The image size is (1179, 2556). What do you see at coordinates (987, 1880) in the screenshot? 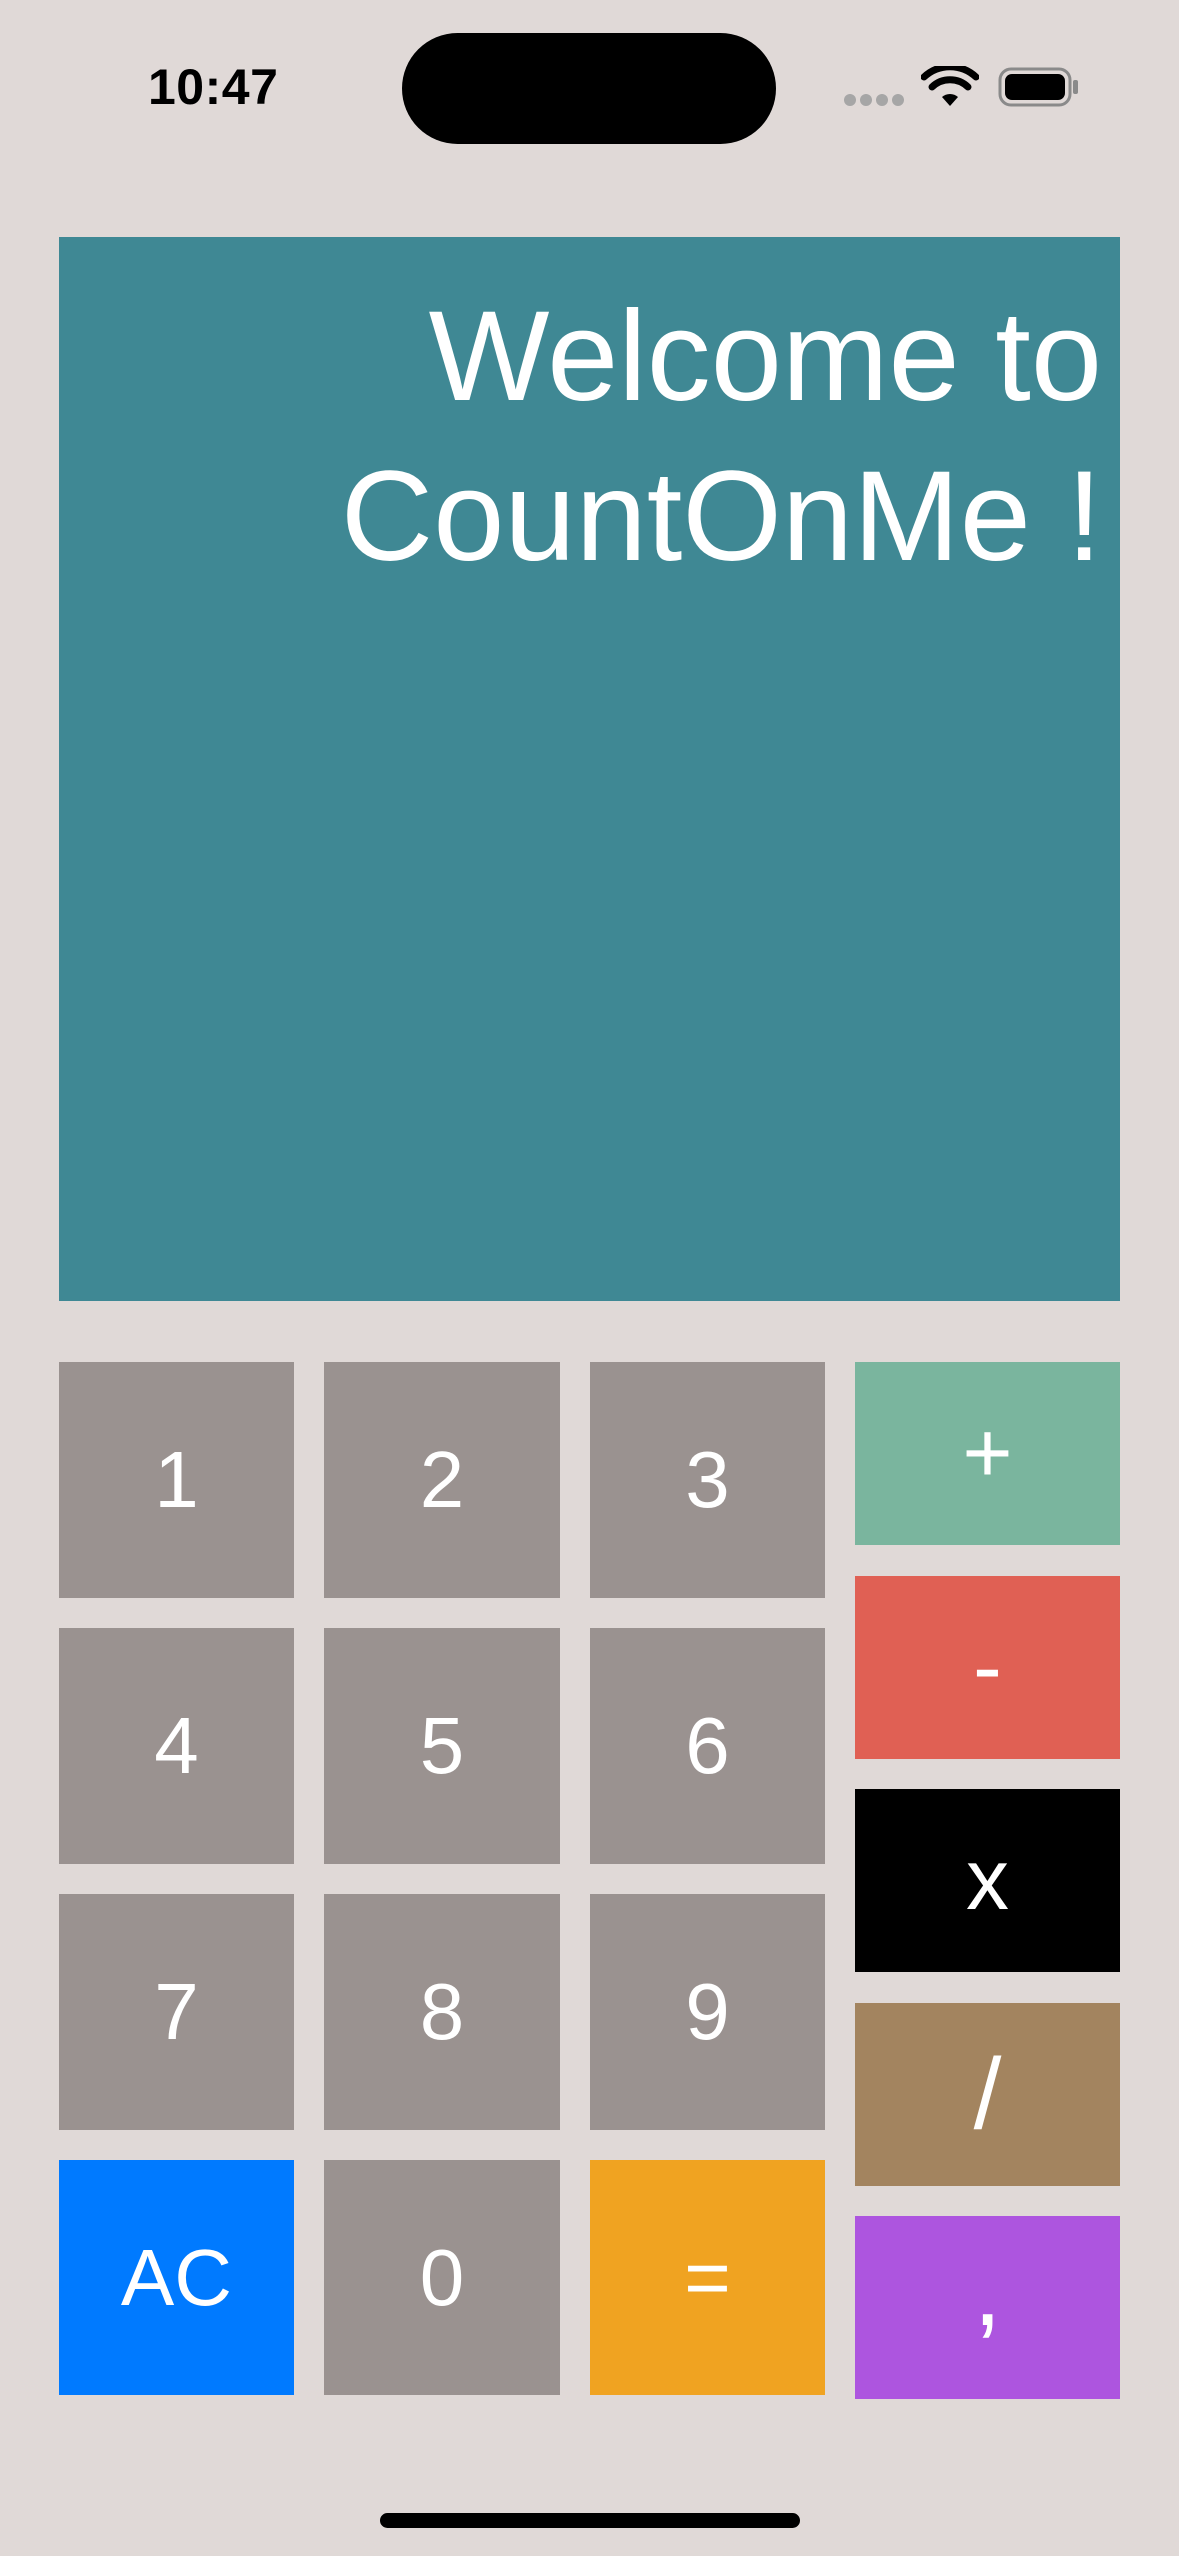
I see `multiply-button: x` at bounding box center [987, 1880].